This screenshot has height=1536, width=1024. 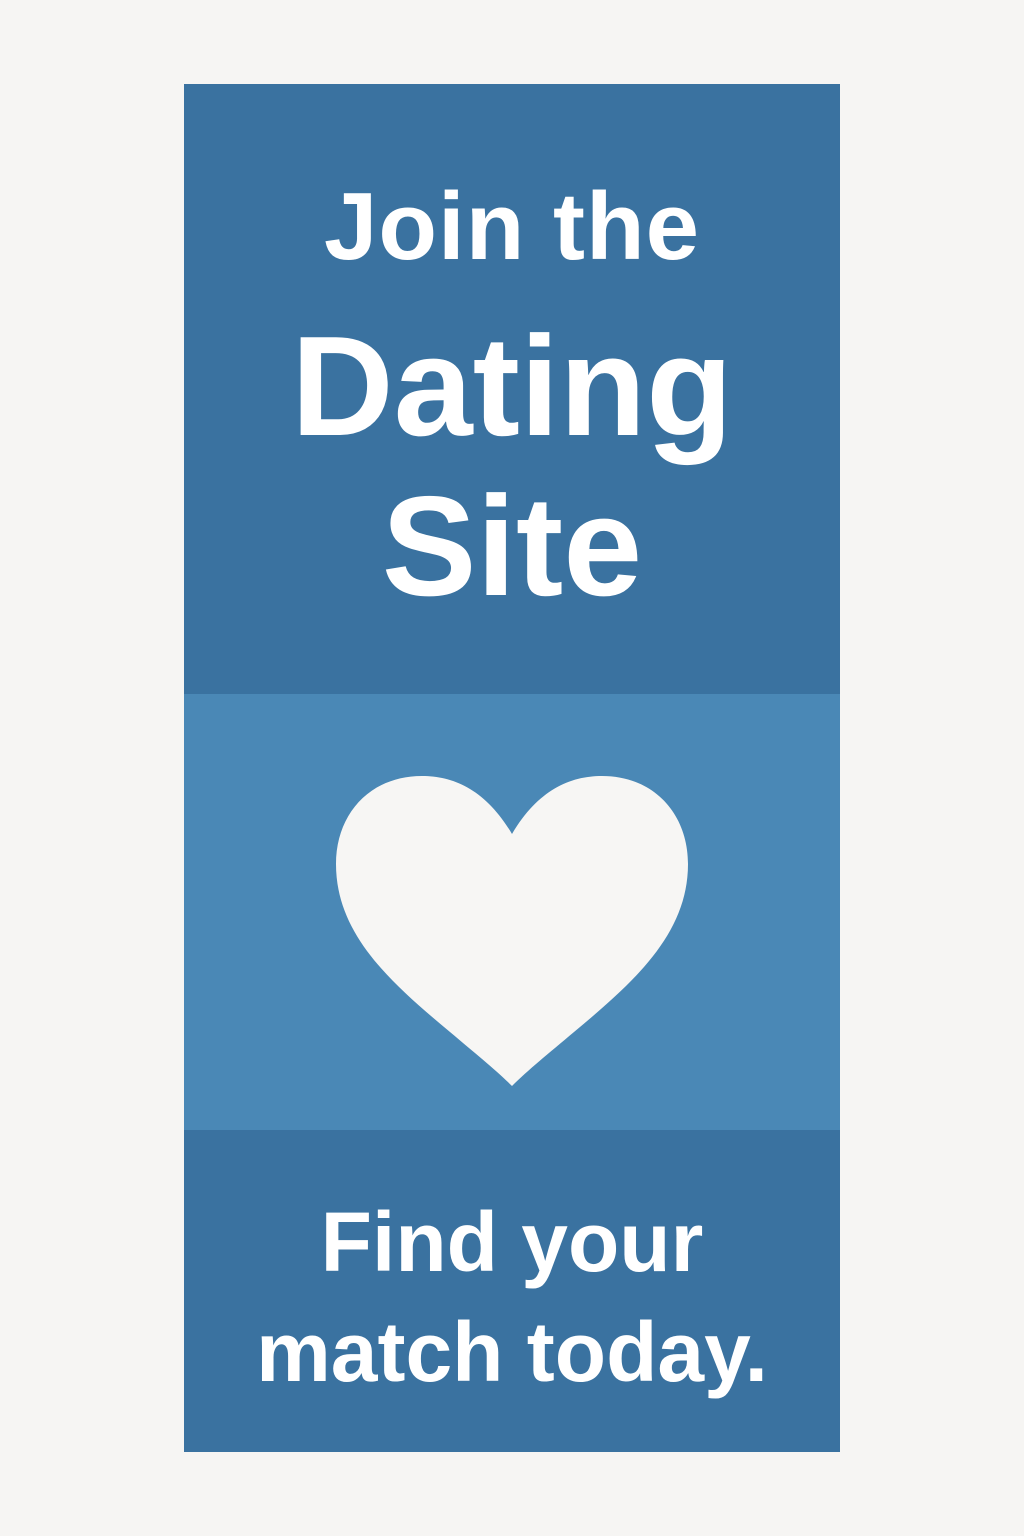 What do you see at coordinates (511, 226) in the screenshot?
I see `headline-line-join-the: Join the` at bounding box center [511, 226].